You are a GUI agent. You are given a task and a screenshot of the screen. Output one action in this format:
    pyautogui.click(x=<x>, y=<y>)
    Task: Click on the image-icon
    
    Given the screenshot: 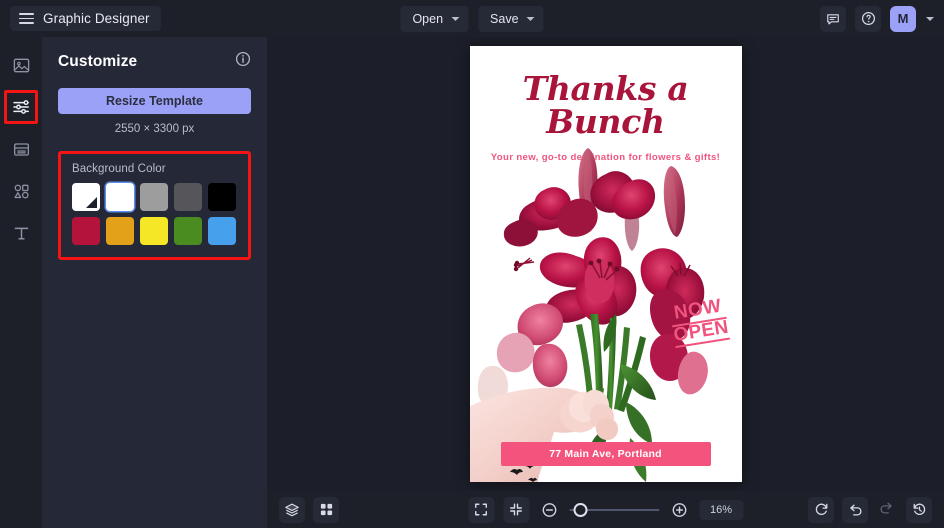 What is the action you would take?
    pyautogui.click(x=21, y=65)
    